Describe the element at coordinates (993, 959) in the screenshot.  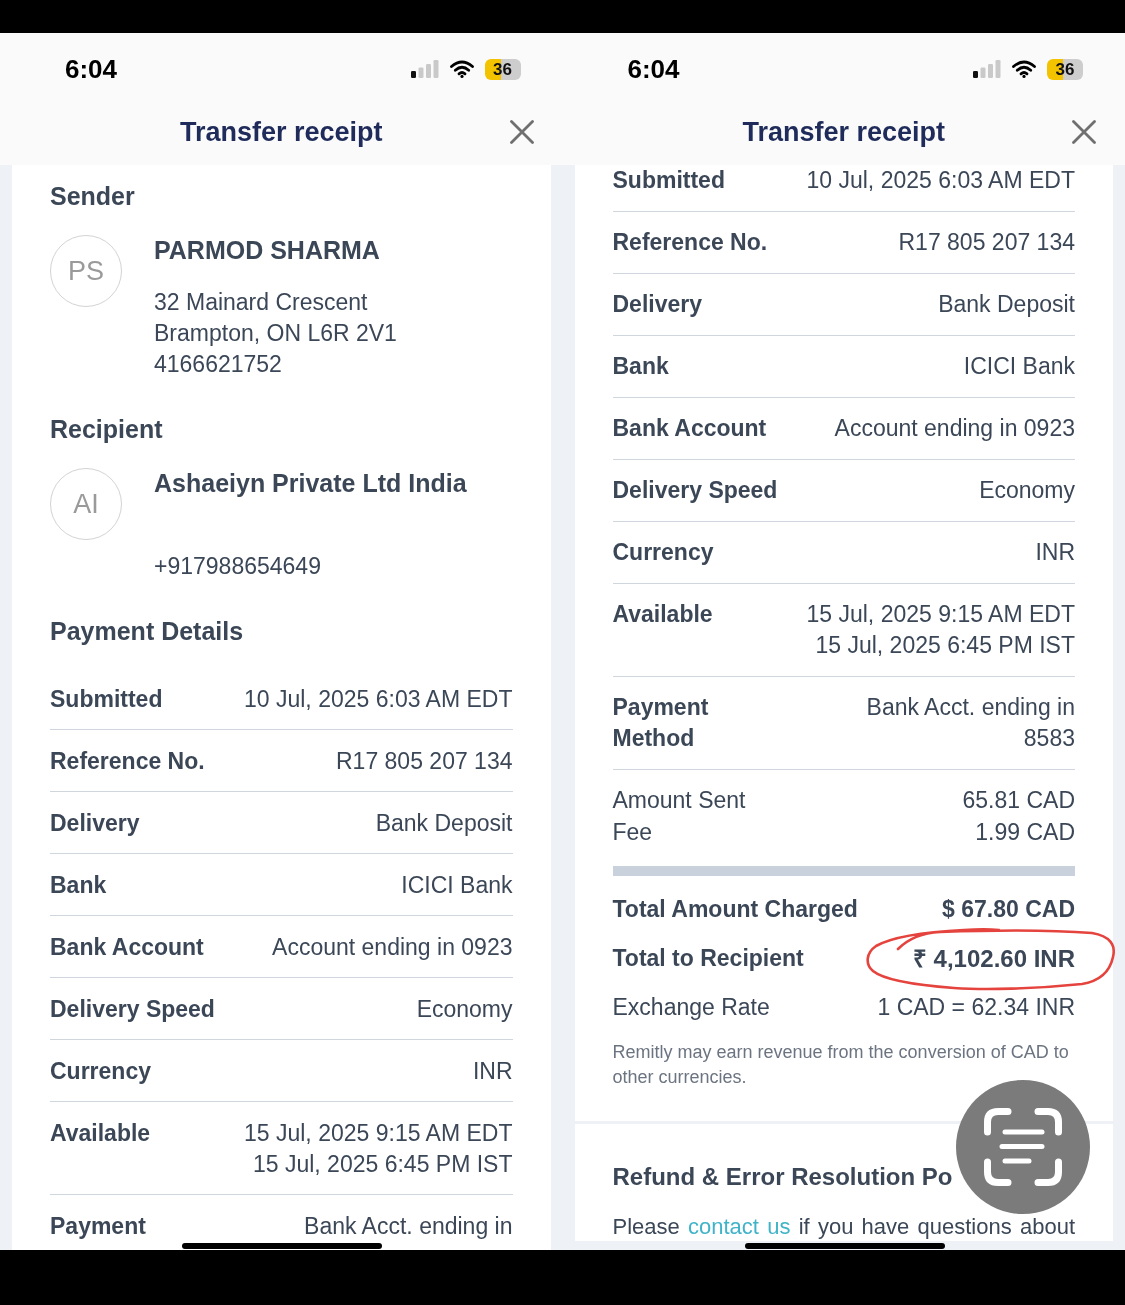
I see `total-value: ₹ 4,102.60 INR` at that location.